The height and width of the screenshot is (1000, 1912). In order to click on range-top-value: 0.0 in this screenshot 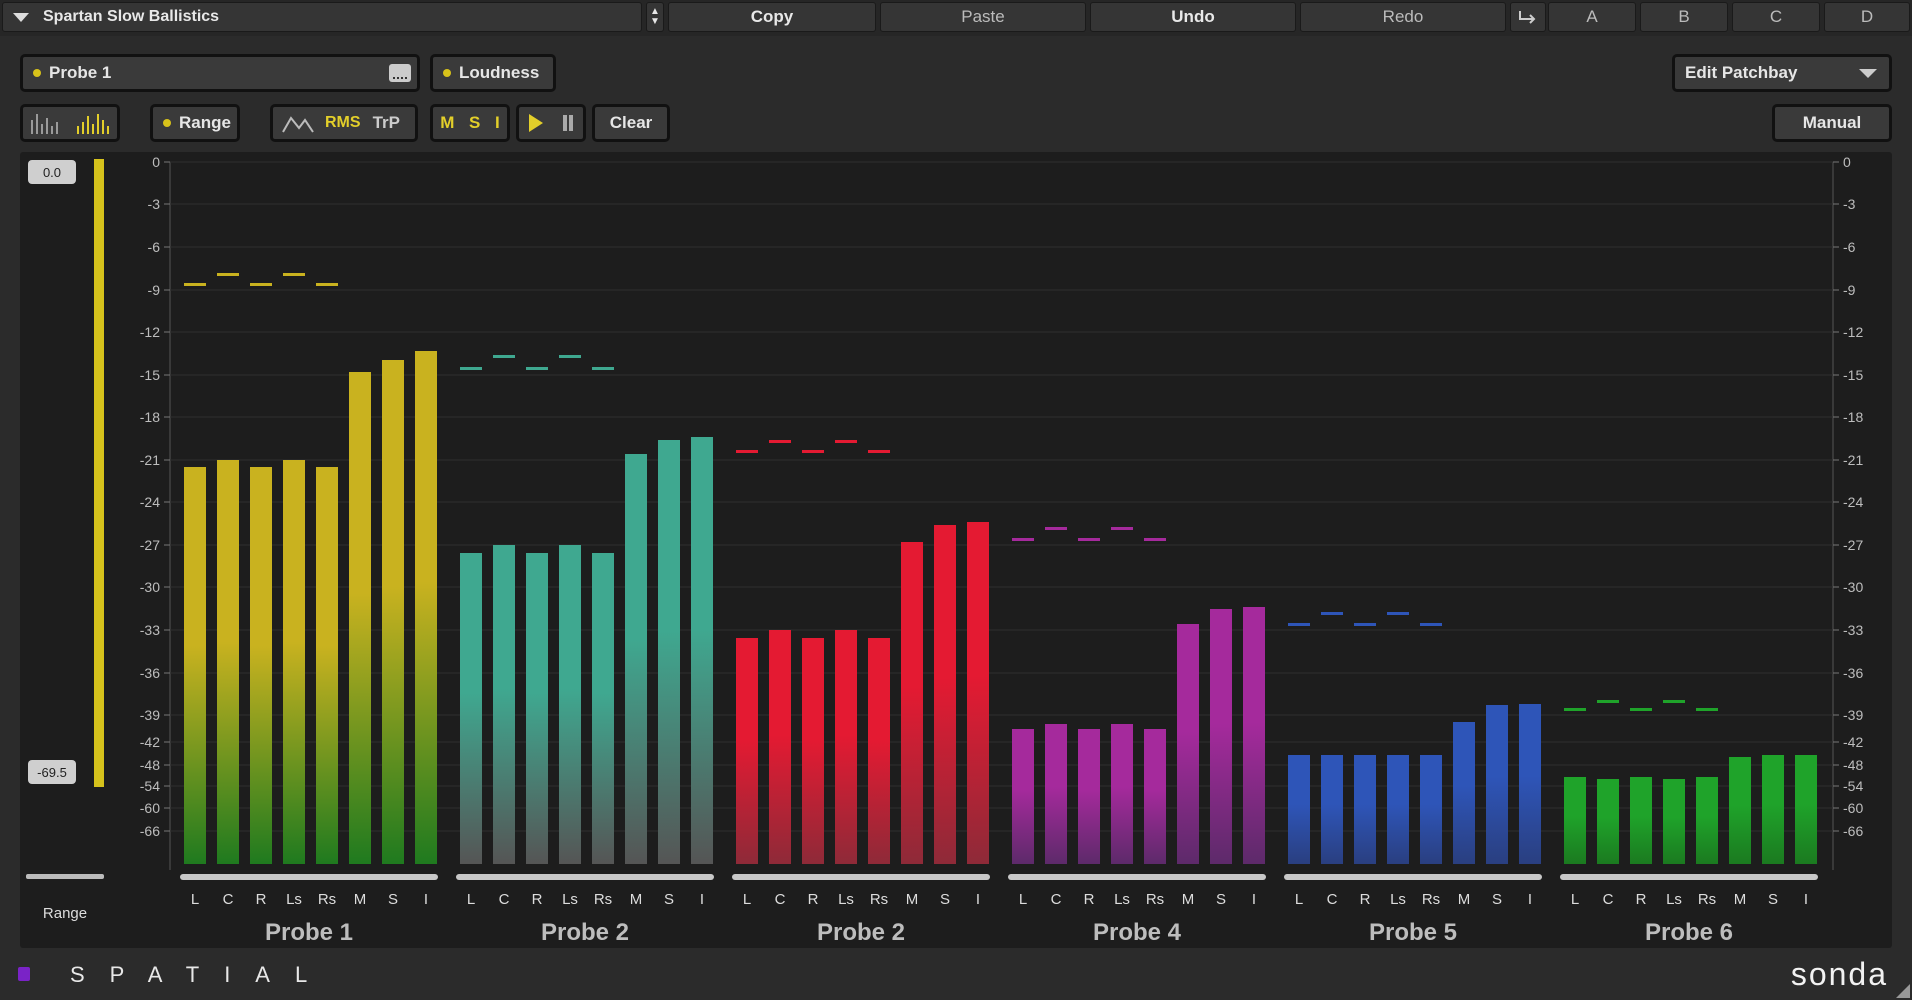, I will do `click(52, 172)`.